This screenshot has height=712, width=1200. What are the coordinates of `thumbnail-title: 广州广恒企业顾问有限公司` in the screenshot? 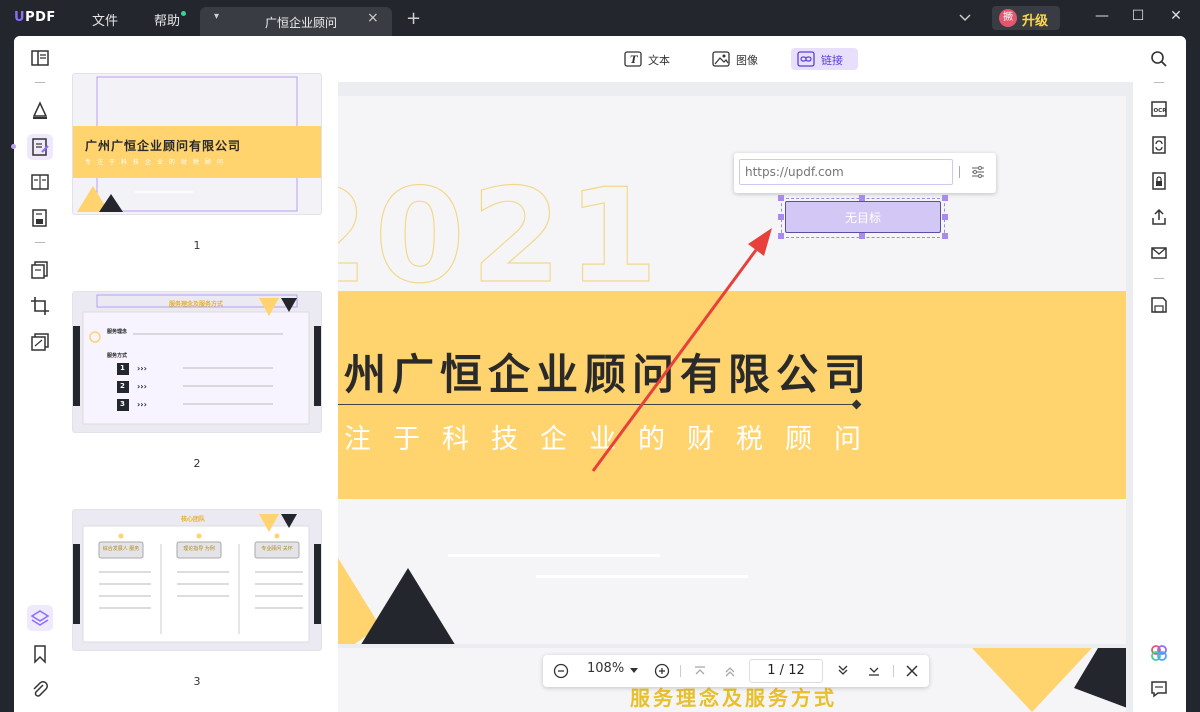 It's located at (163, 146).